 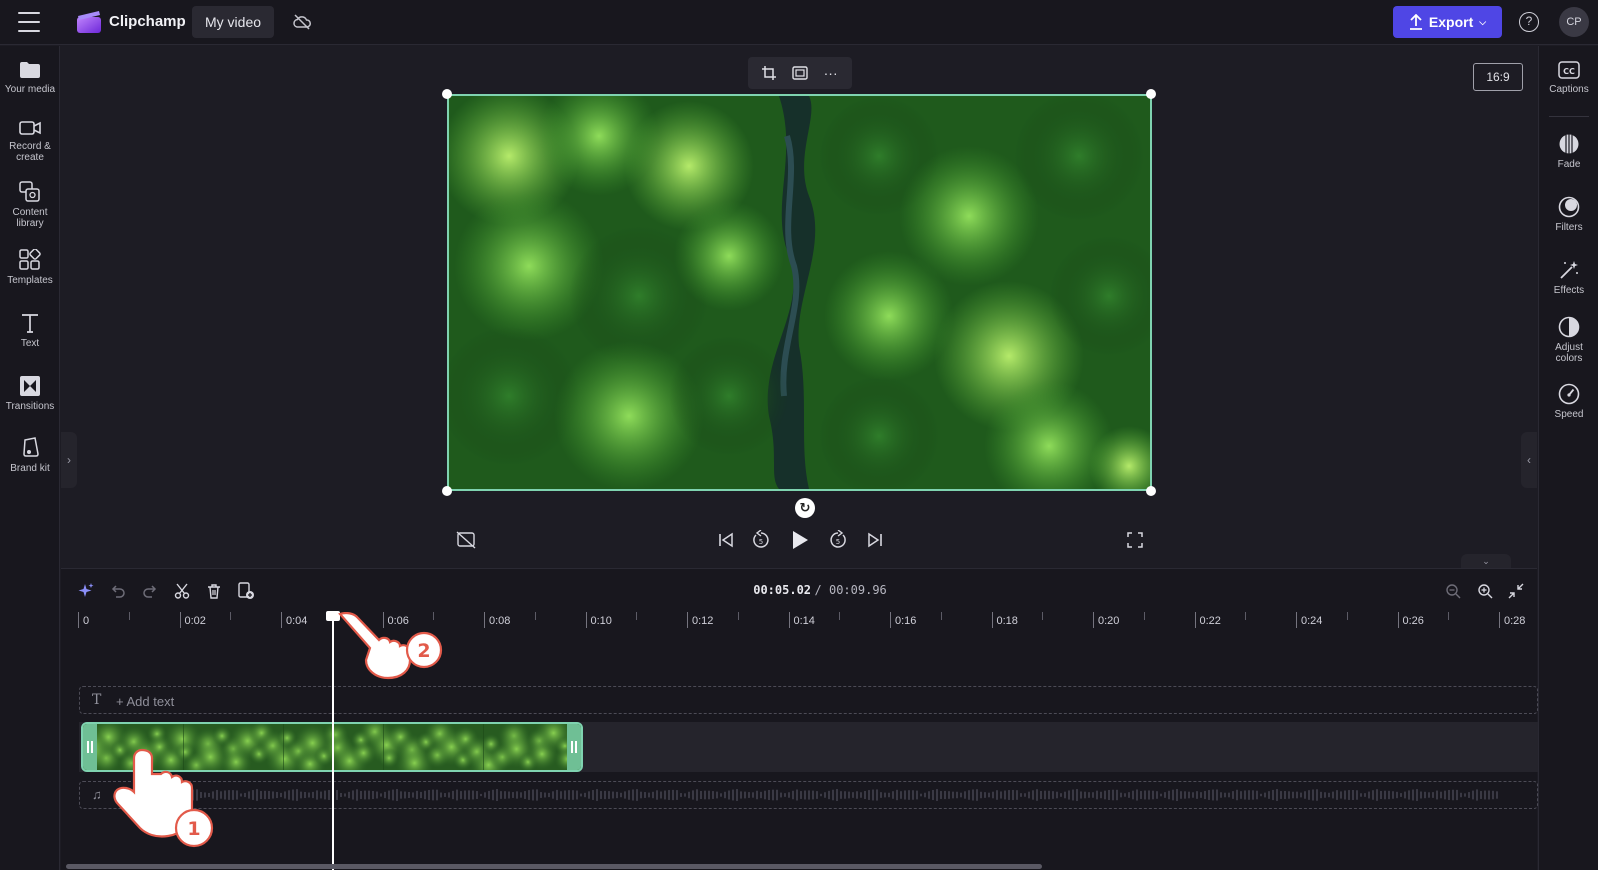 What do you see at coordinates (1569, 89) in the screenshot?
I see `sidebar-item-label: Captions` at bounding box center [1569, 89].